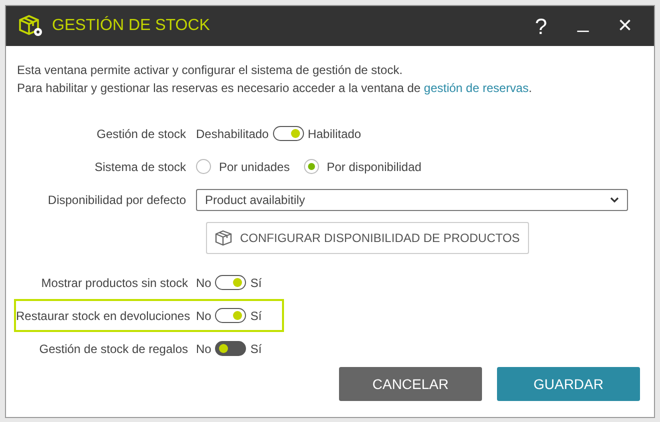  I want to click on chevron-down-icon, so click(614, 199).